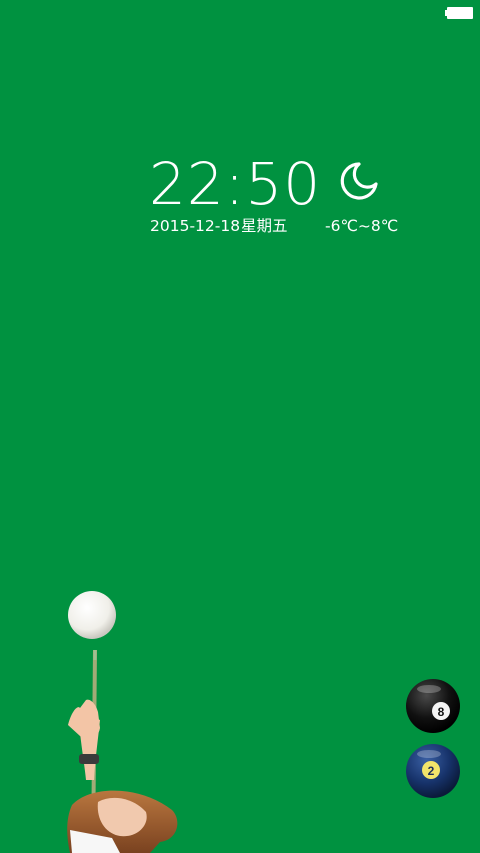 This screenshot has width=480, height=853. I want to click on eight-ball-icon: 8, so click(433, 706).